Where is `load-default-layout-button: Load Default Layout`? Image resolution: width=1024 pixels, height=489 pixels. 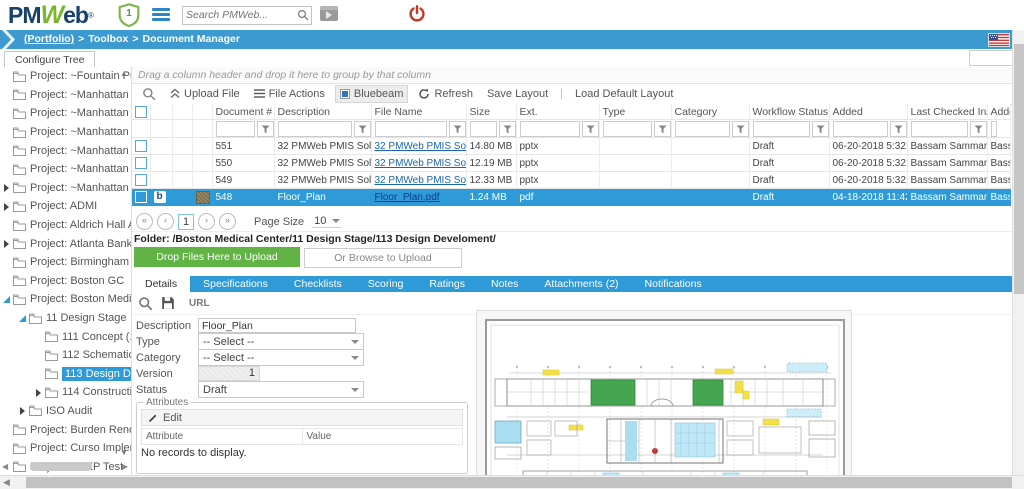
load-default-layout-button: Load Default Layout is located at coordinates (624, 94).